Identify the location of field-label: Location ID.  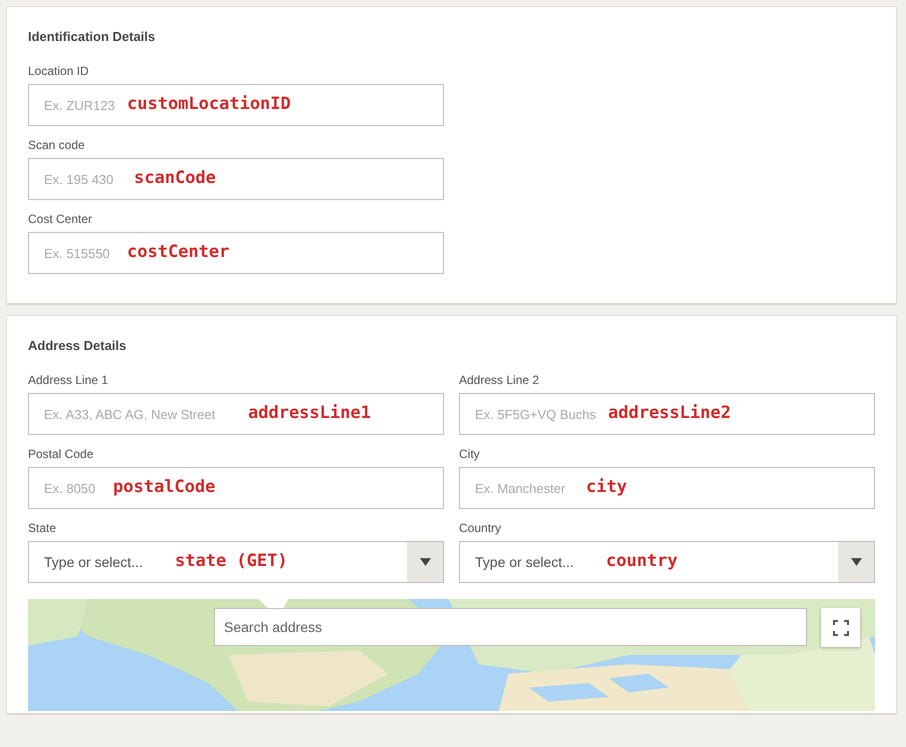
(58, 71).